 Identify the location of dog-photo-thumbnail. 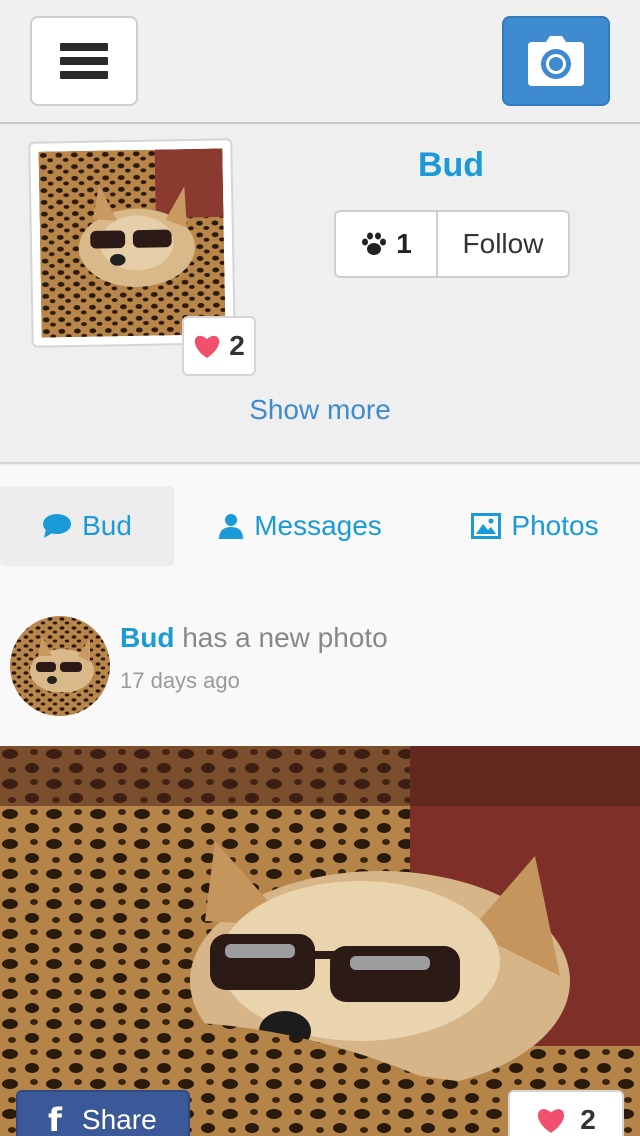
(132, 243).